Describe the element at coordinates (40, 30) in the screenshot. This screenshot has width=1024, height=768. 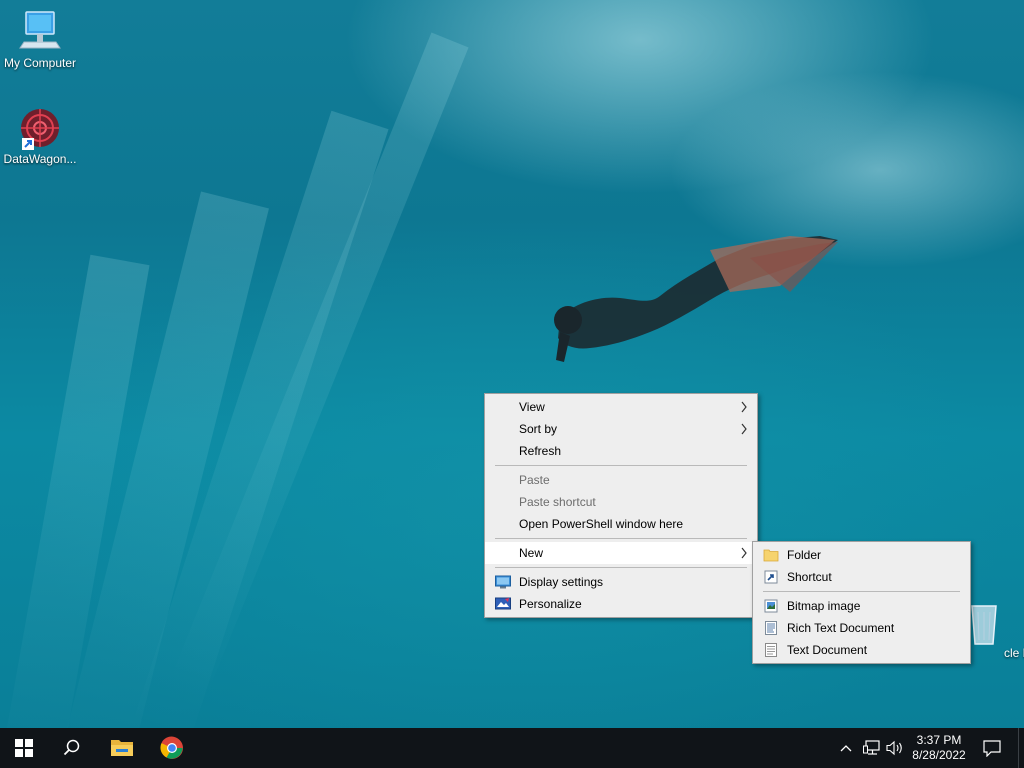
I see `computer-icon` at that location.